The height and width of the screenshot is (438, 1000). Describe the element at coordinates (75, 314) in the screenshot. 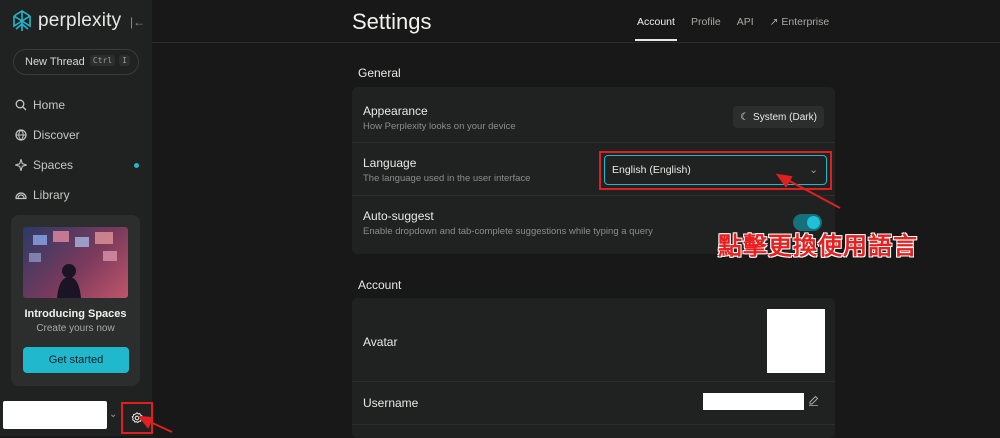

I see `promo-title: Introducing Spaces` at that location.